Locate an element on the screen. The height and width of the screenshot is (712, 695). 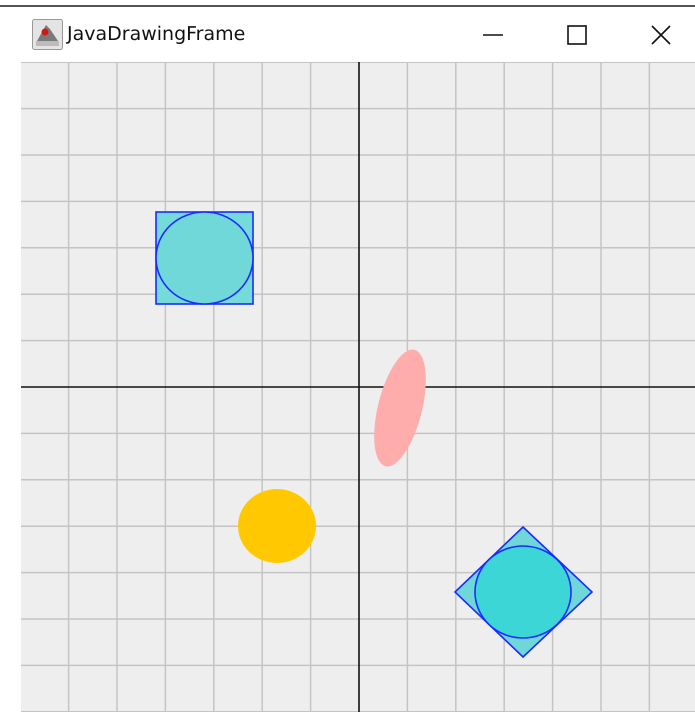
minimize-icon is located at coordinates (493, 35).